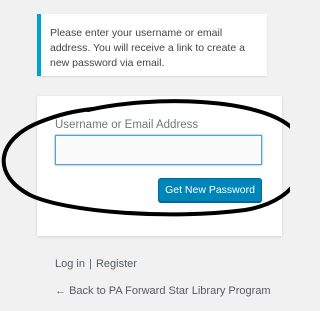 Image resolution: width=320 pixels, height=311 pixels. Describe the element at coordinates (170, 291) in the screenshot. I see `back-to-blog-label: Back to PA Forward Star Library Program` at that location.